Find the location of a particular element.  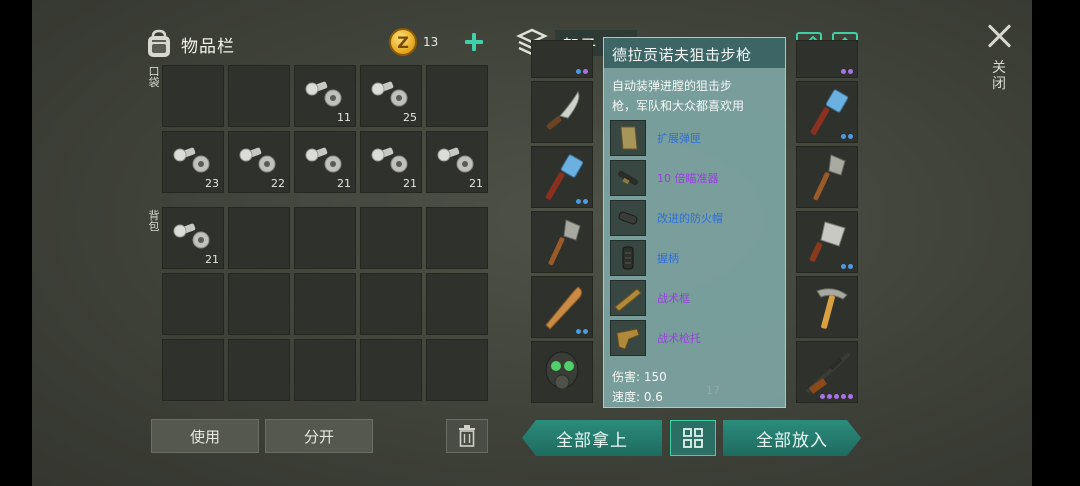

baseball-bat-icon is located at coordinates (564, 308).